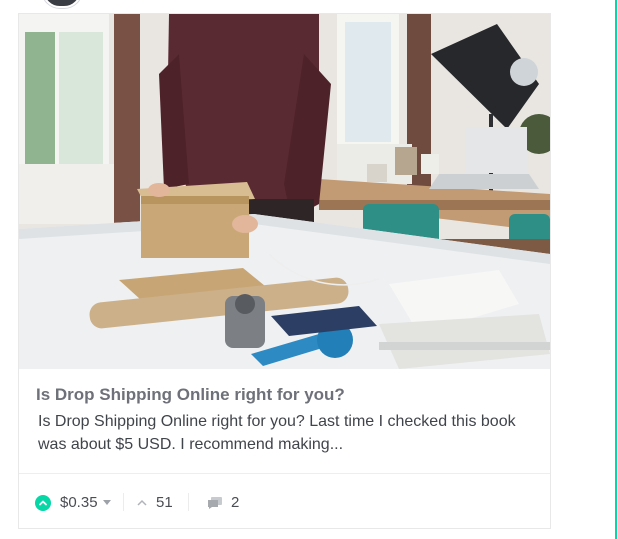 This screenshot has width=618, height=539. I want to click on comments-button: 2, so click(223, 502).